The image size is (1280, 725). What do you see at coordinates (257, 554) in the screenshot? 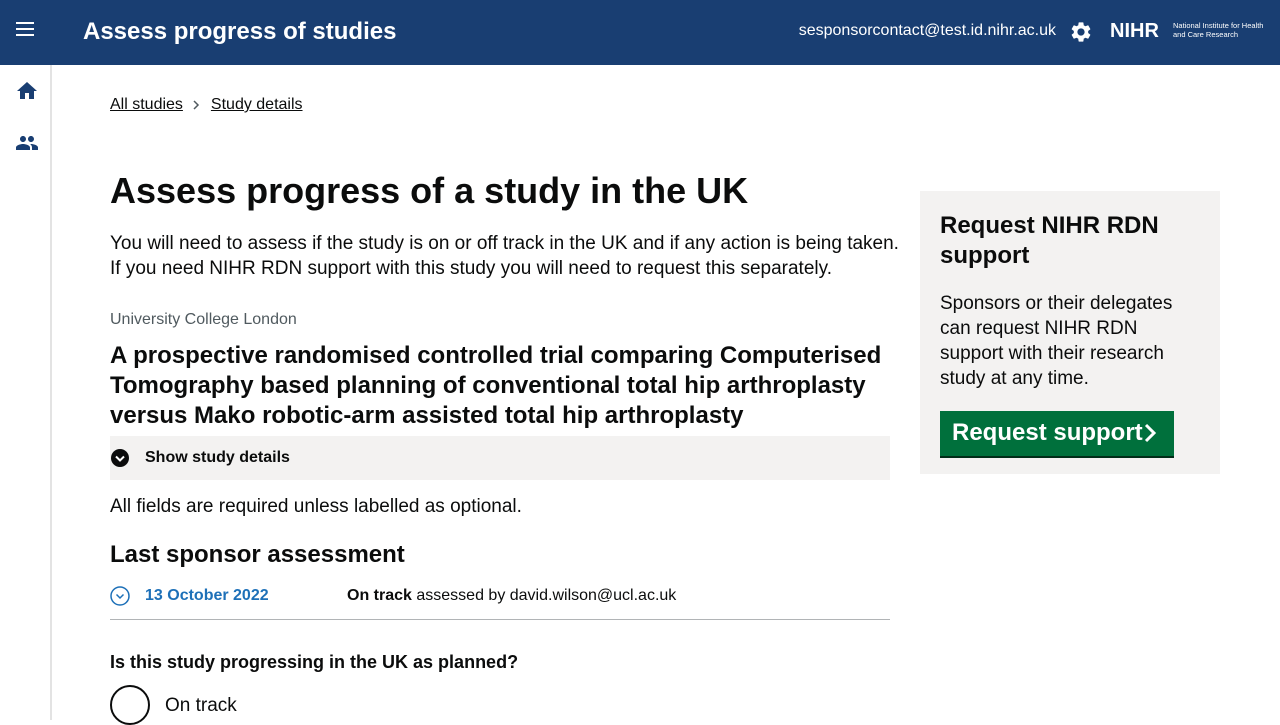
I see `last-assessment-heading: Last sponsor assessment` at bounding box center [257, 554].